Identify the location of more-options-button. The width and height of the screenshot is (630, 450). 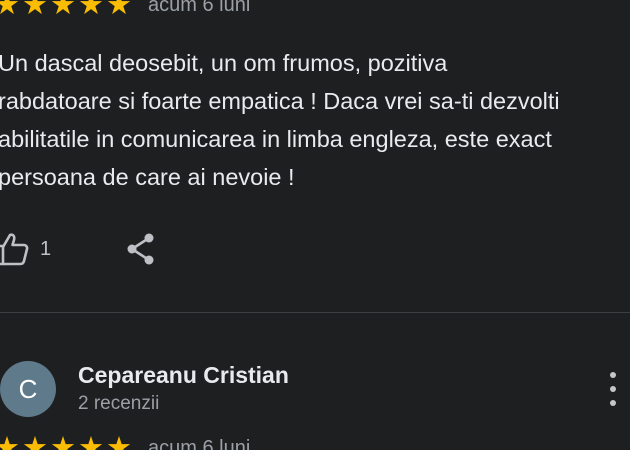
(613, 389).